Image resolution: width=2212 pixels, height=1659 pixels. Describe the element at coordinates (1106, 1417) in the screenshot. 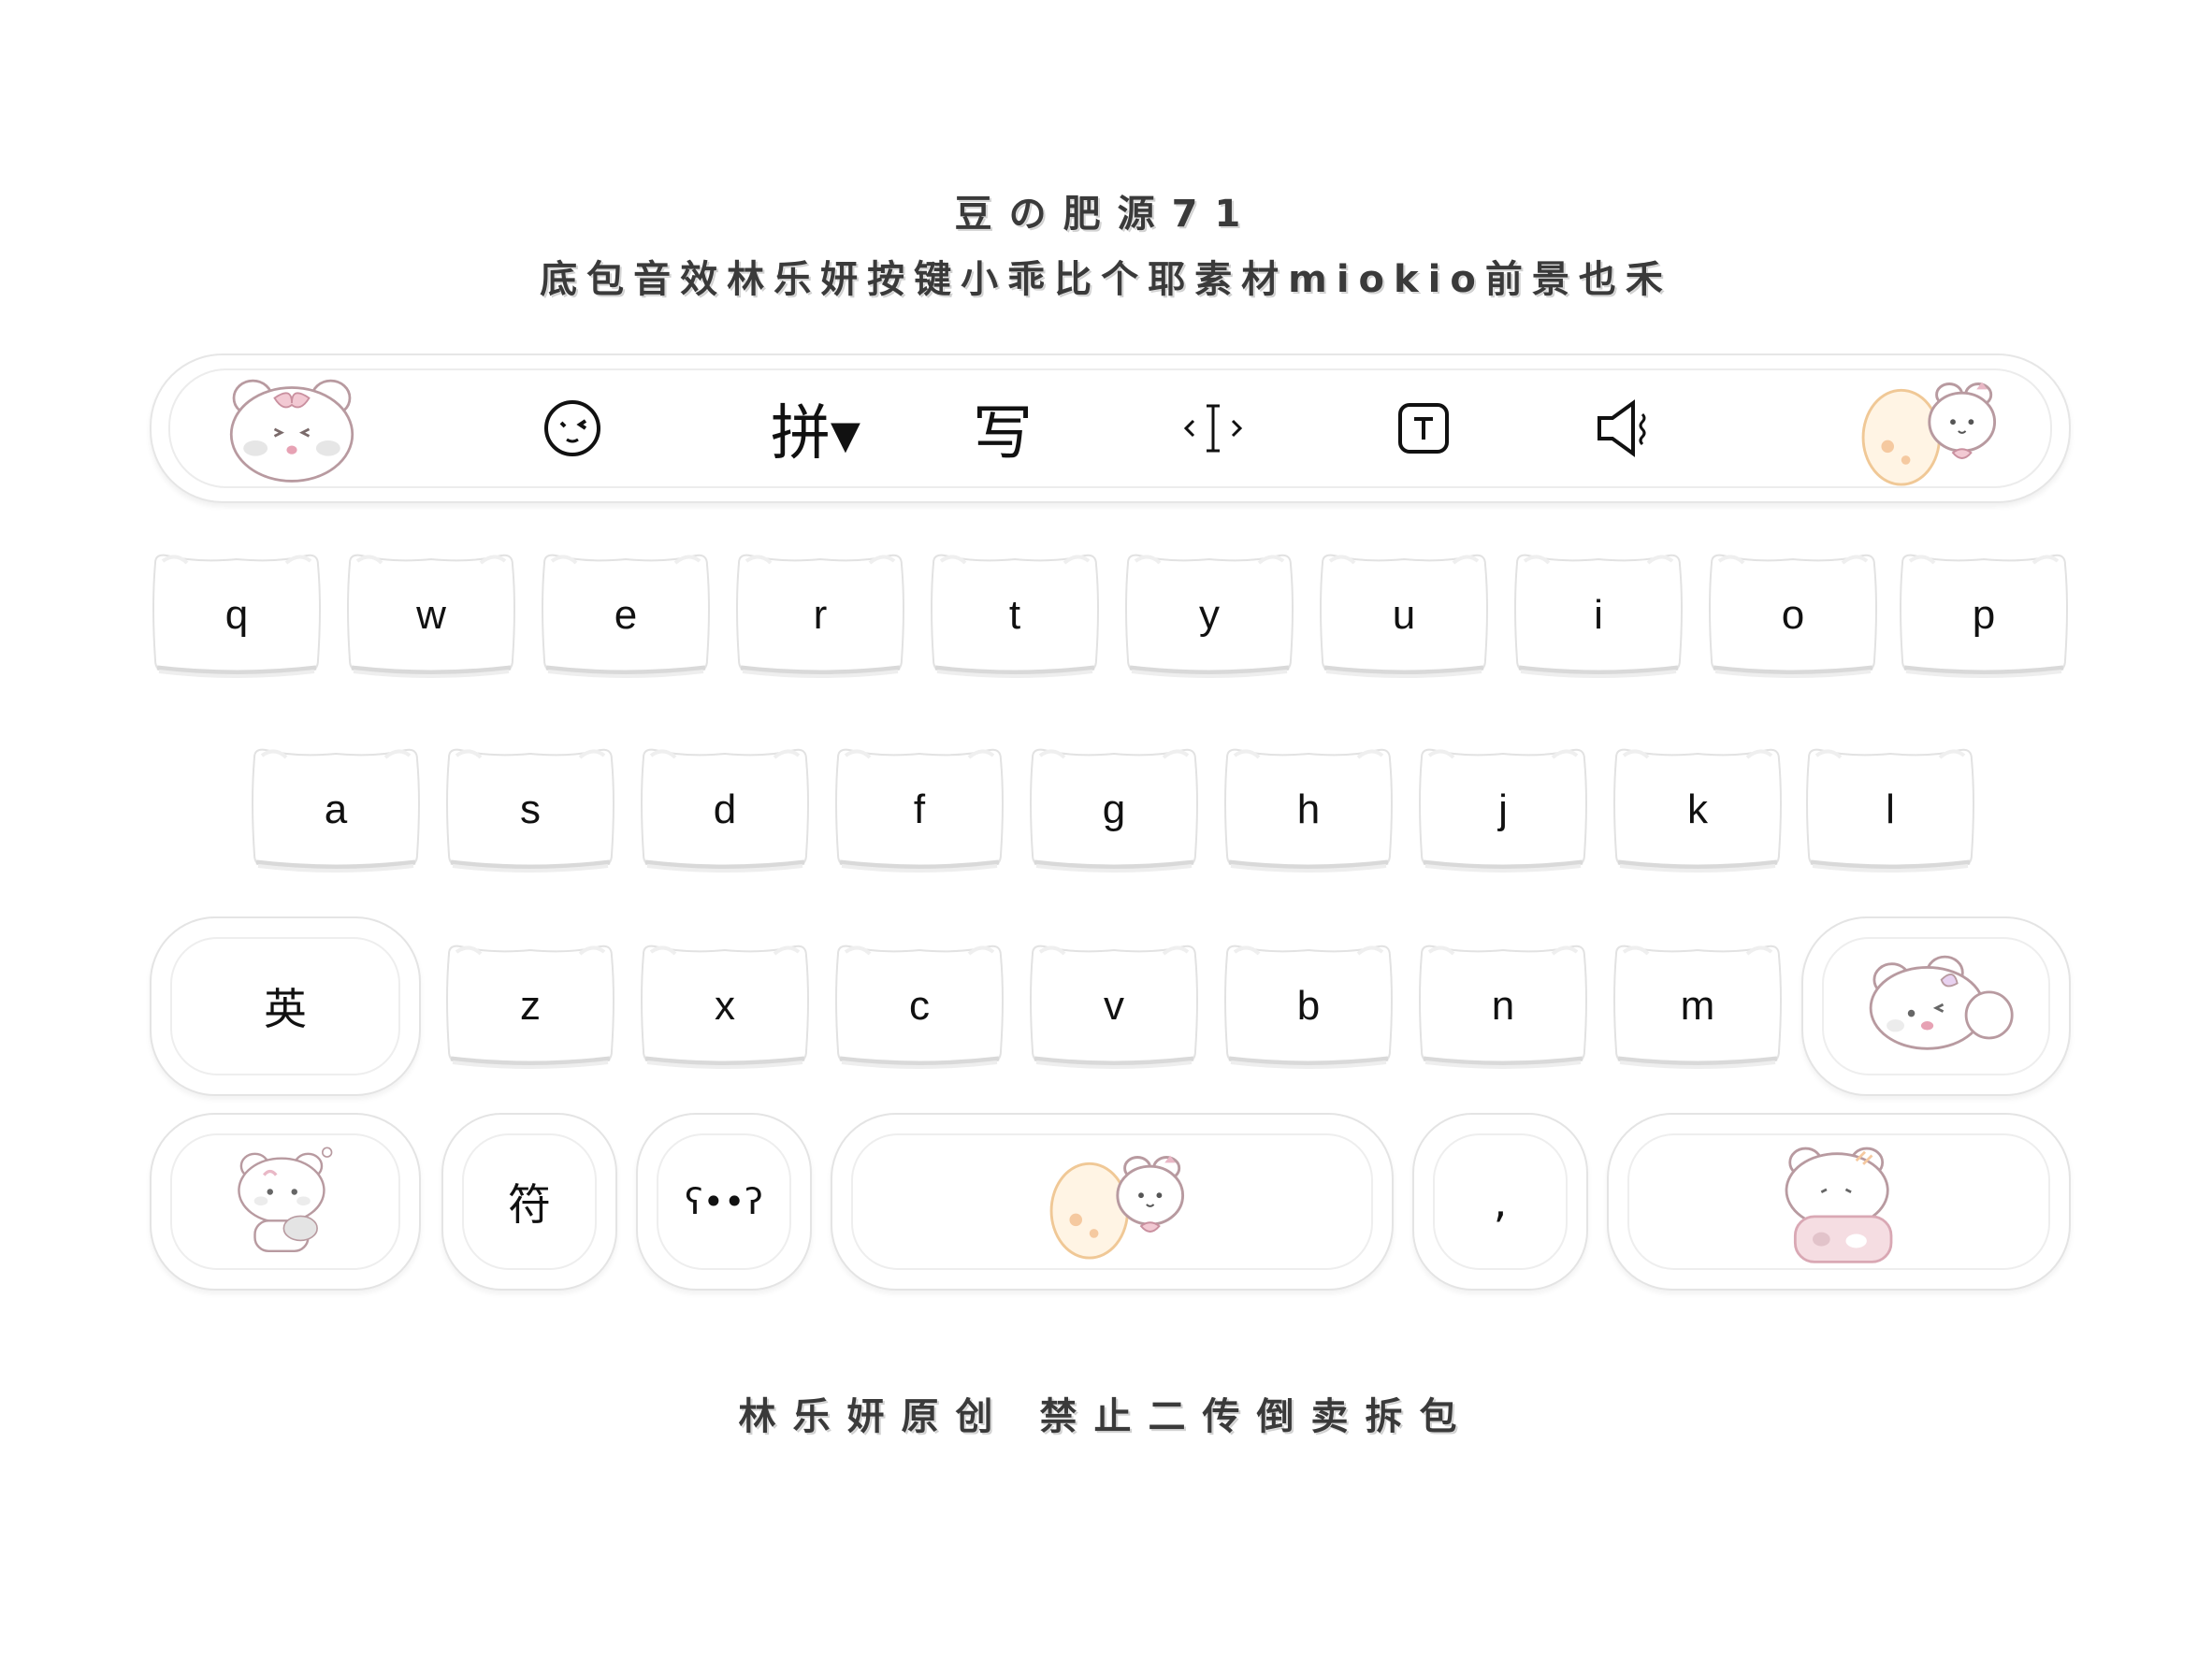

I see `copyright-footer: 林乐妍原创 禁止二传倒卖拆包` at that location.